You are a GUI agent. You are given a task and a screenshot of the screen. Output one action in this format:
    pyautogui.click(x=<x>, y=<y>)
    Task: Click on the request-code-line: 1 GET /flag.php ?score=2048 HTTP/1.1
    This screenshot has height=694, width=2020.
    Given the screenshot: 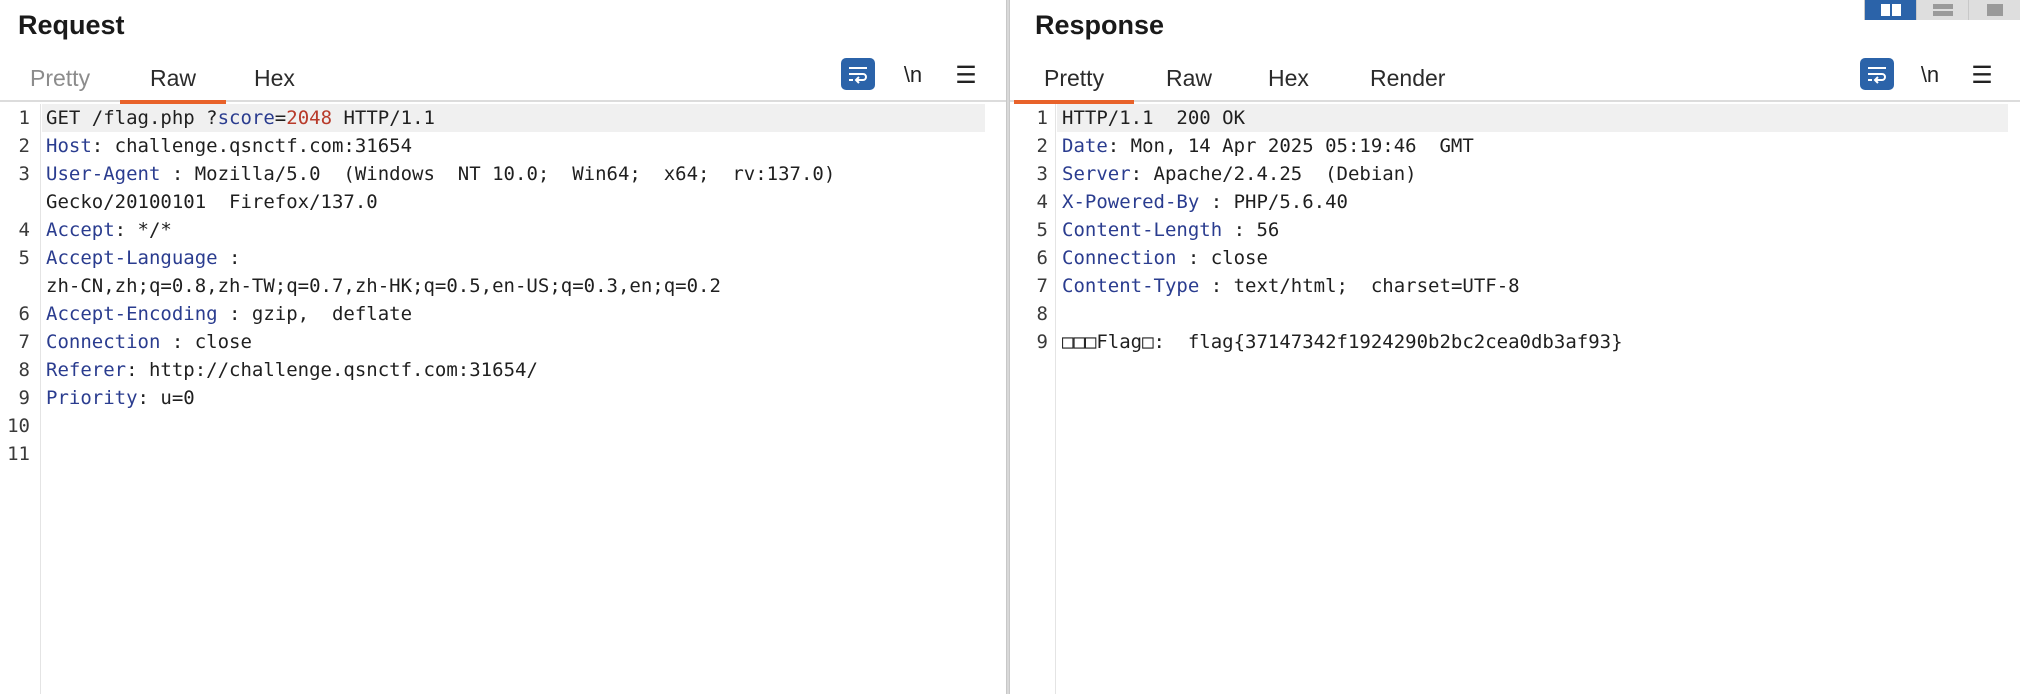 What is the action you would take?
    pyautogui.click(x=503, y=118)
    